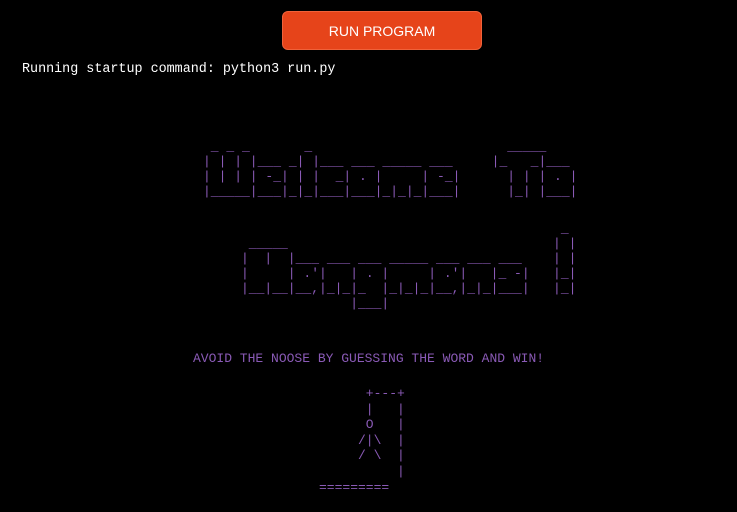  What do you see at coordinates (362, 440) in the screenshot?
I see `gallows-ascii-art: +---+ | | O | /|\ | / \ | | =========` at bounding box center [362, 440].